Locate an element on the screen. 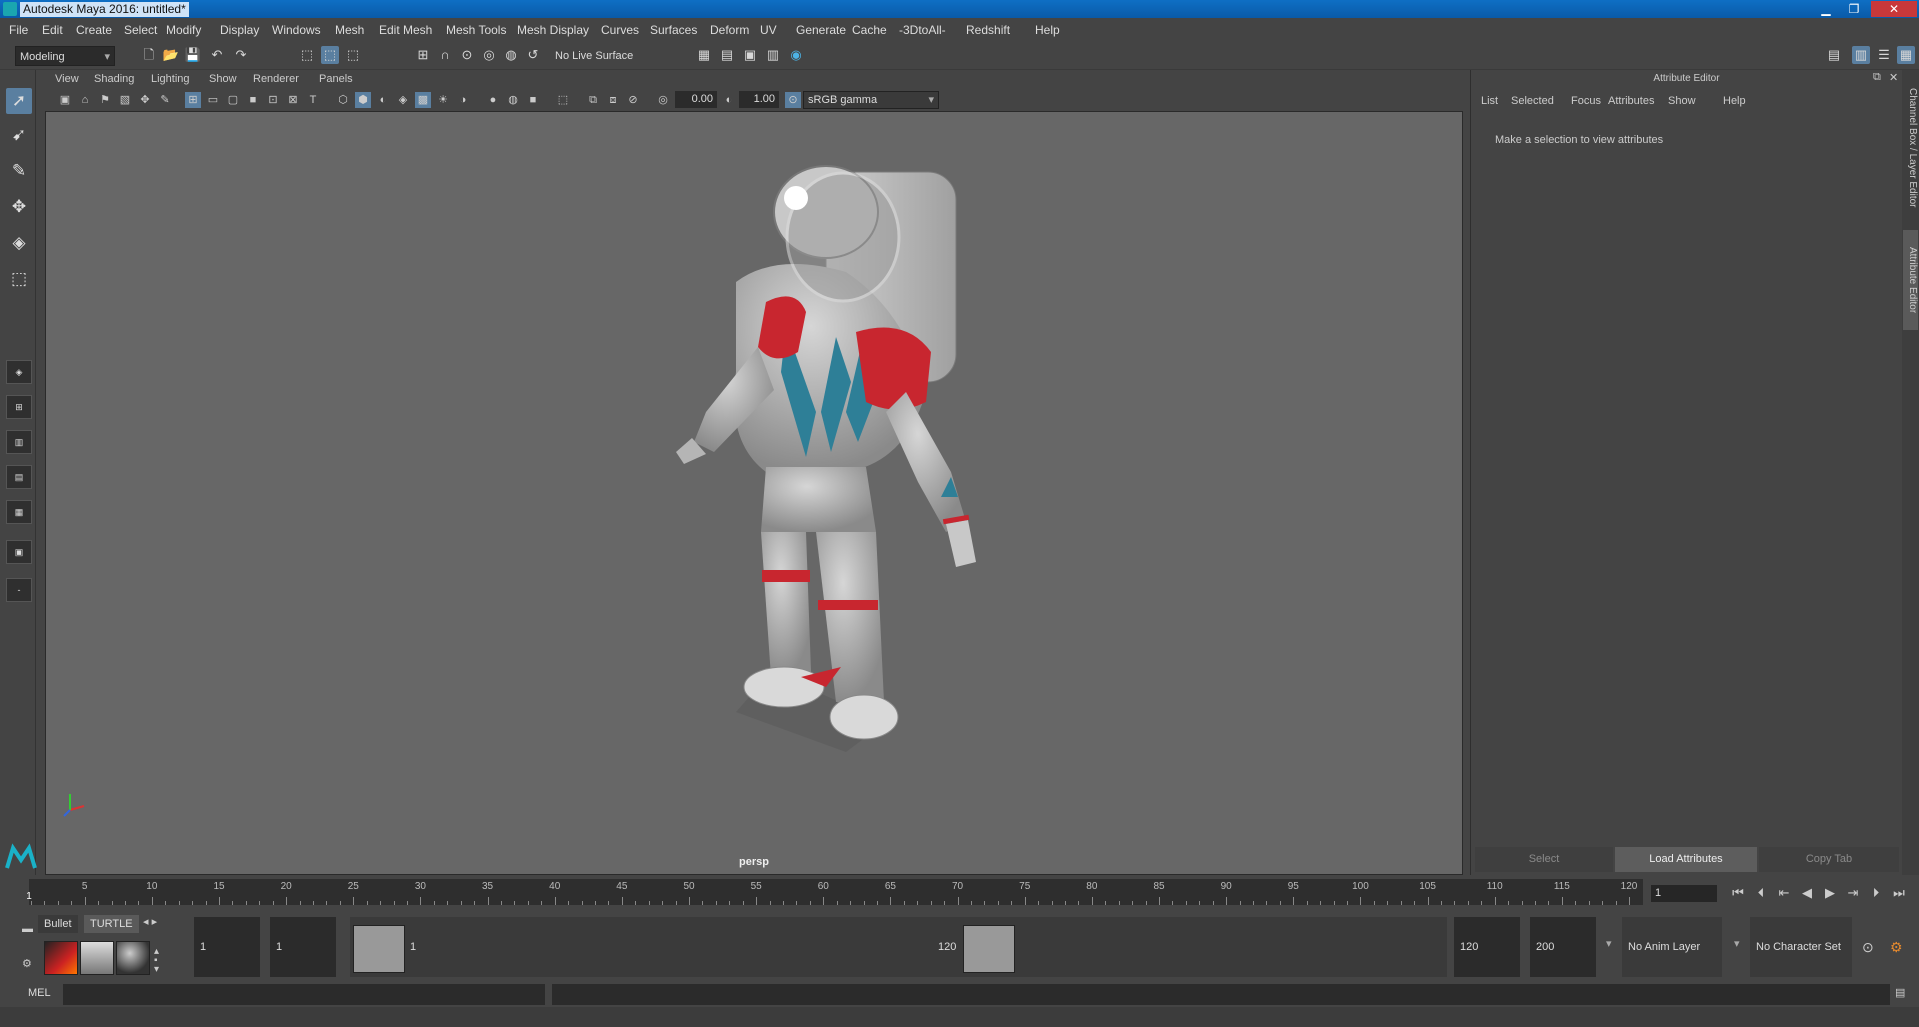 The image size is (1919, 1027). paint-select-tool-icon: ✎ is located at coordinates (19, 171).